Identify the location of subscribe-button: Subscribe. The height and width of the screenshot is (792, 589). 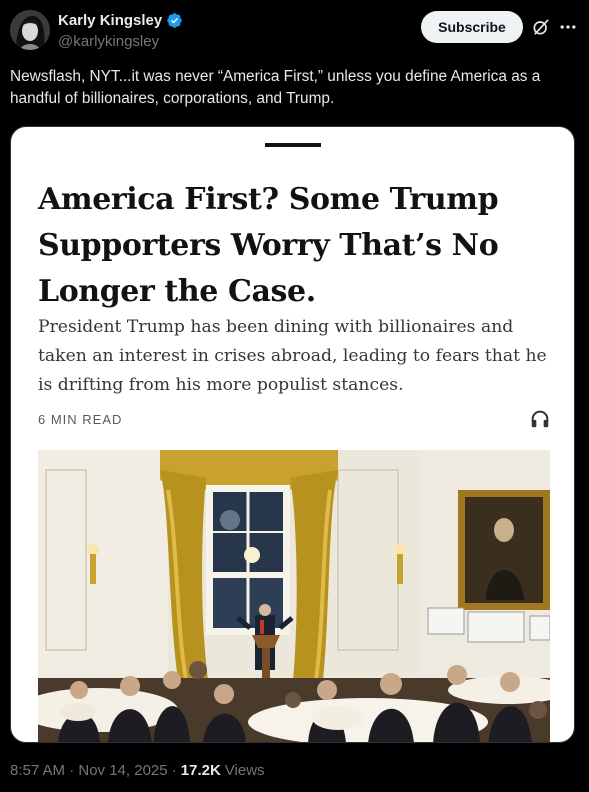
(472, 27).